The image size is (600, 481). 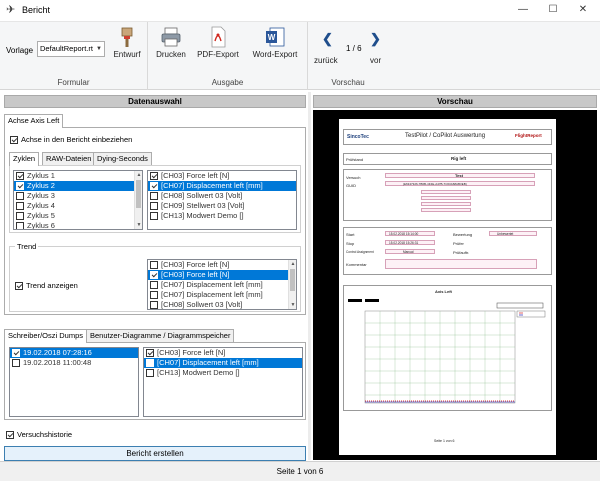 I want to click on report-chart, so click(x=447, y=351).